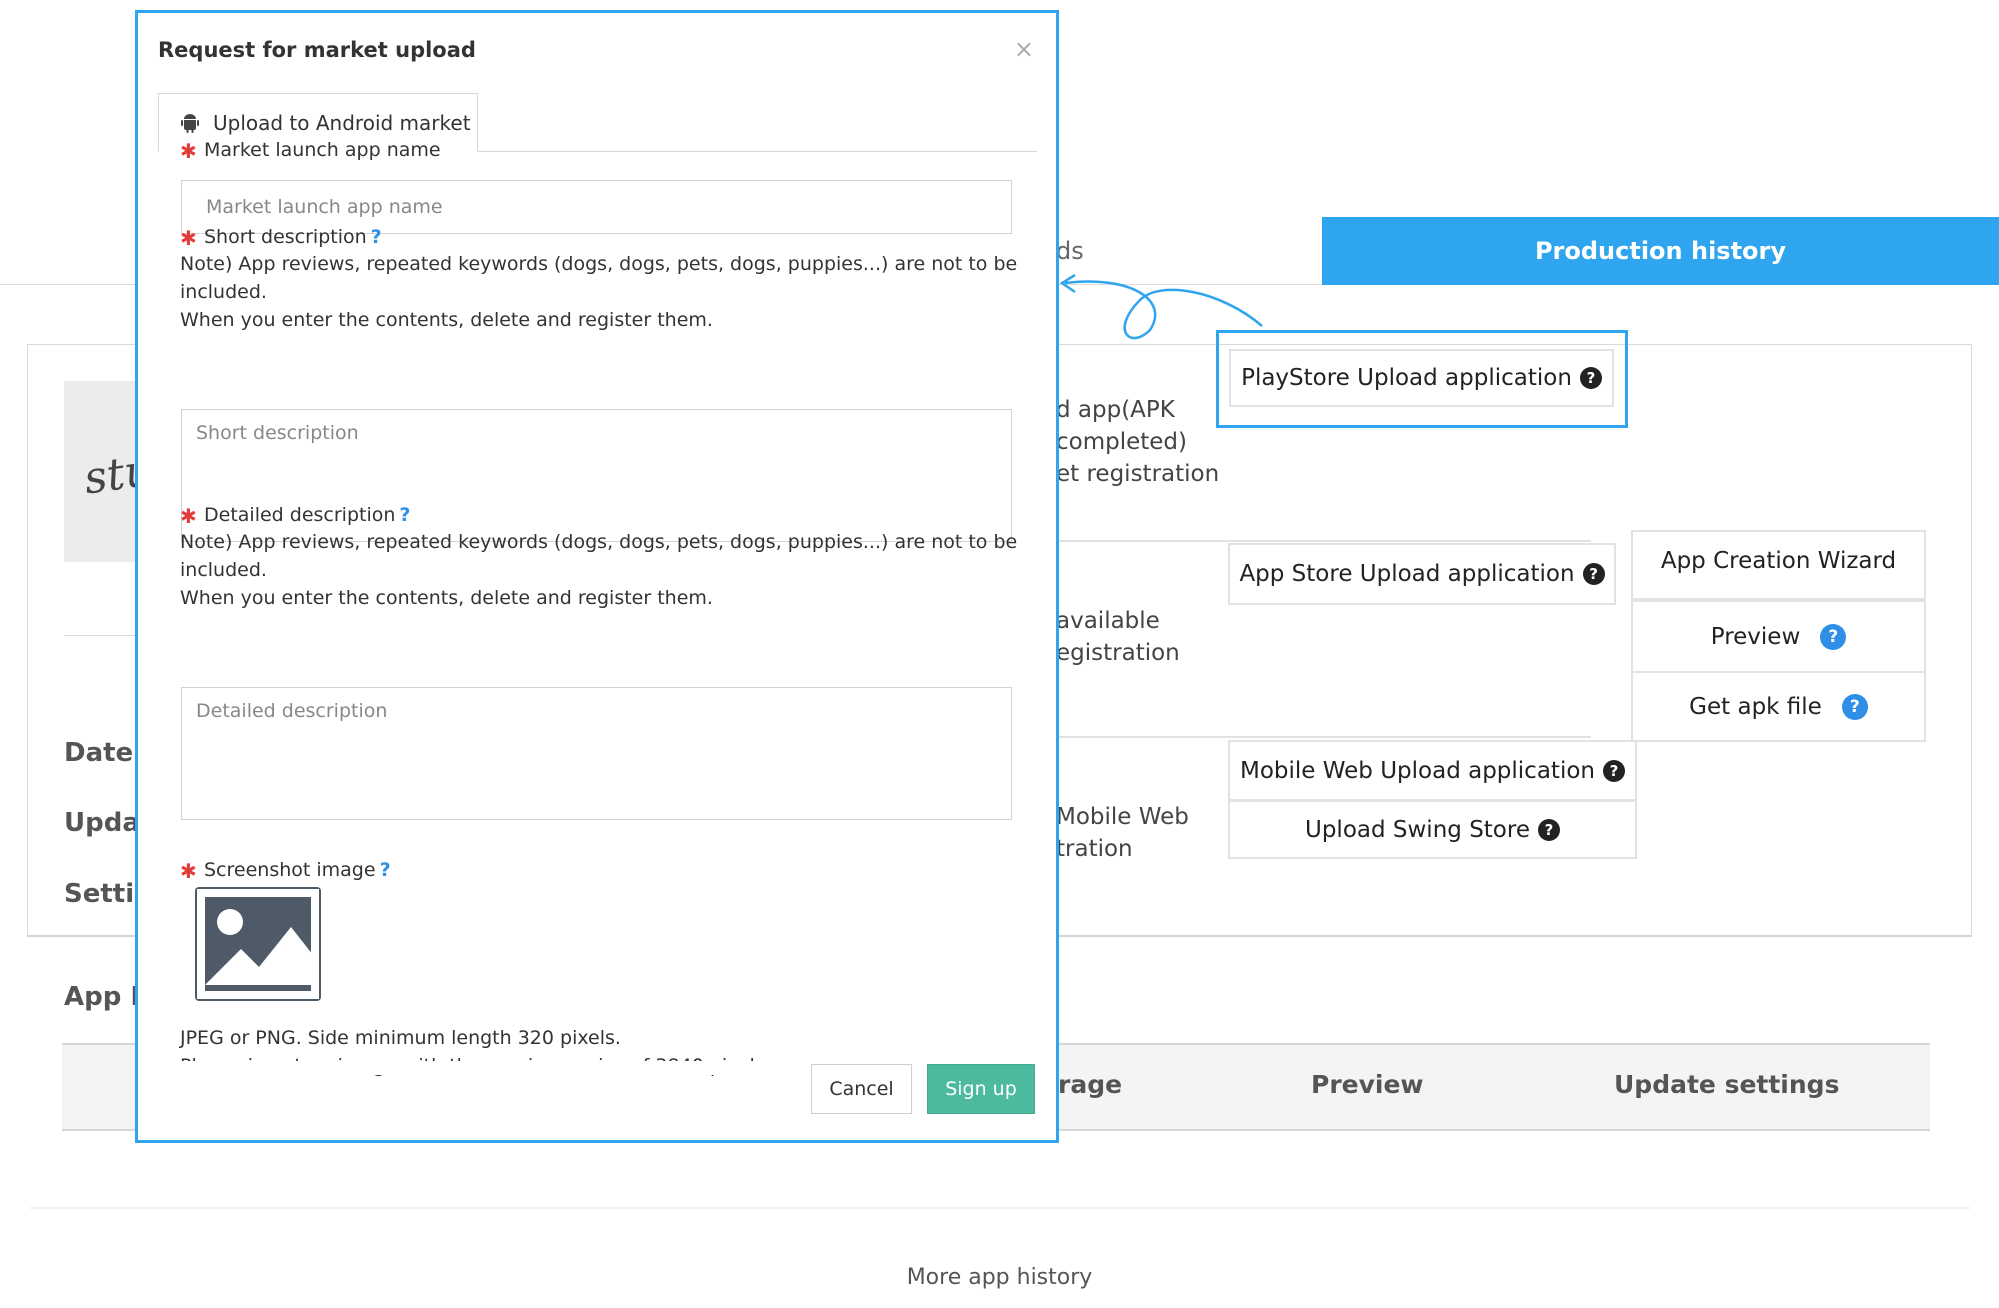  I want to click on app-name-label: Market launch app name, so click(322, 150).